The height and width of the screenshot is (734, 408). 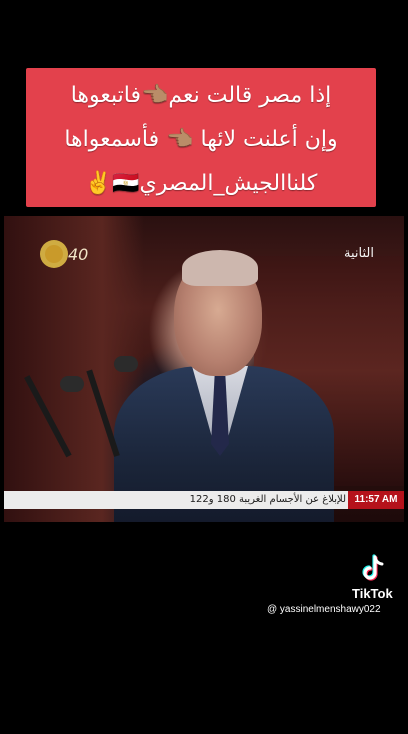 I want to click on tiktok-brand: TikTok, so click(x=372, y=593).